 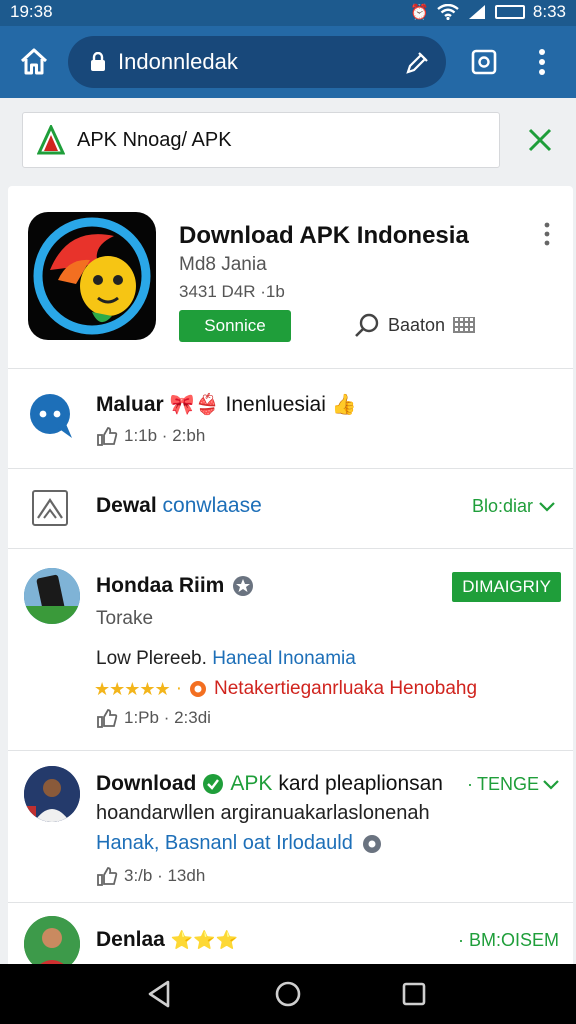 I want to click on app-meta: 3431 D4R ·1b, so click(x=232, y=291).